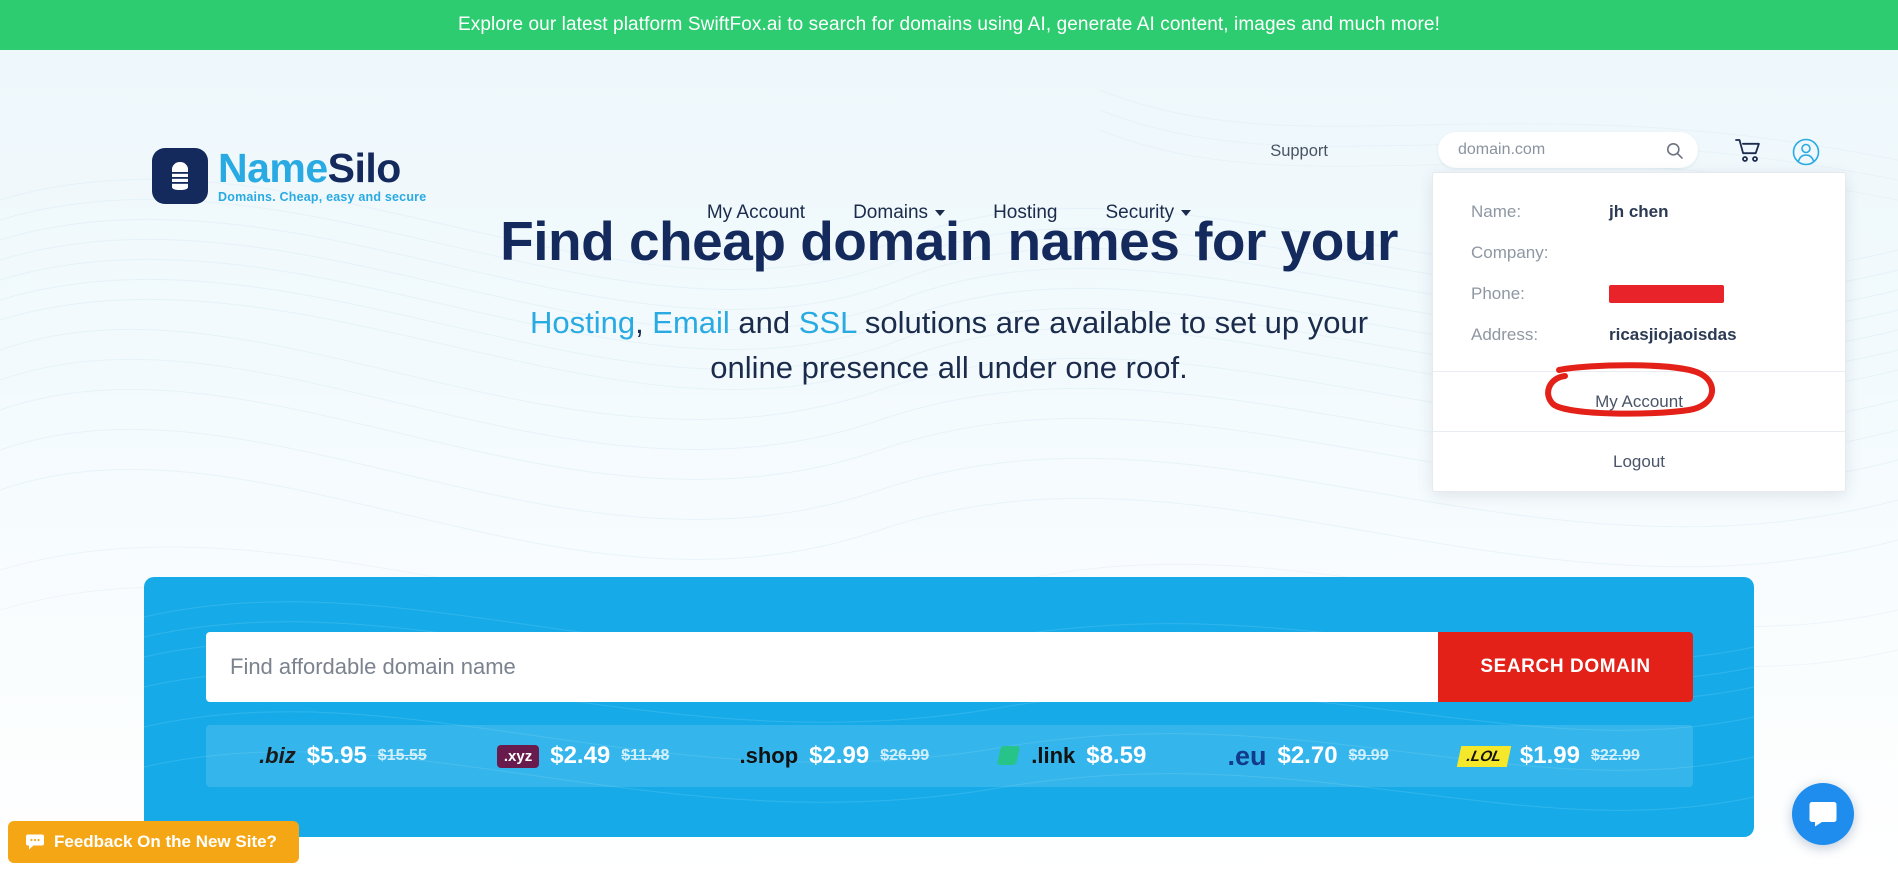 This screenshot has height=873, width=1898. I want to click on tld-old-price: $26.99, so click(905, 755).